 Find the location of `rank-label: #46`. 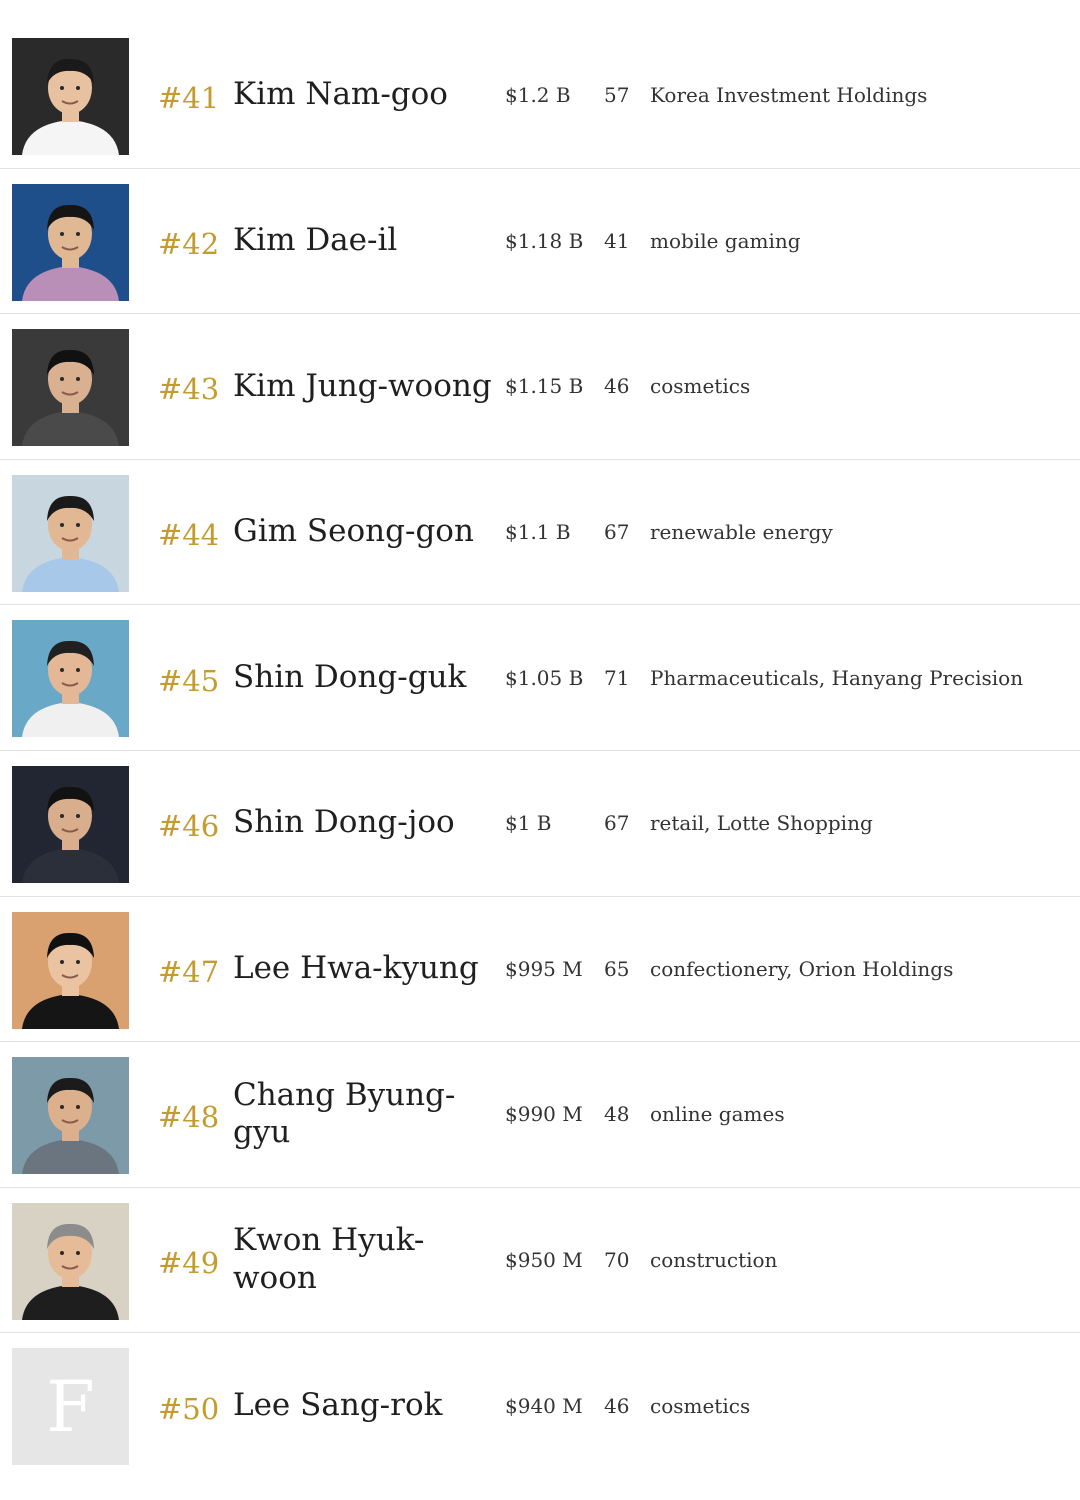

rank-label: #46 is located at coordinates (189, 826).